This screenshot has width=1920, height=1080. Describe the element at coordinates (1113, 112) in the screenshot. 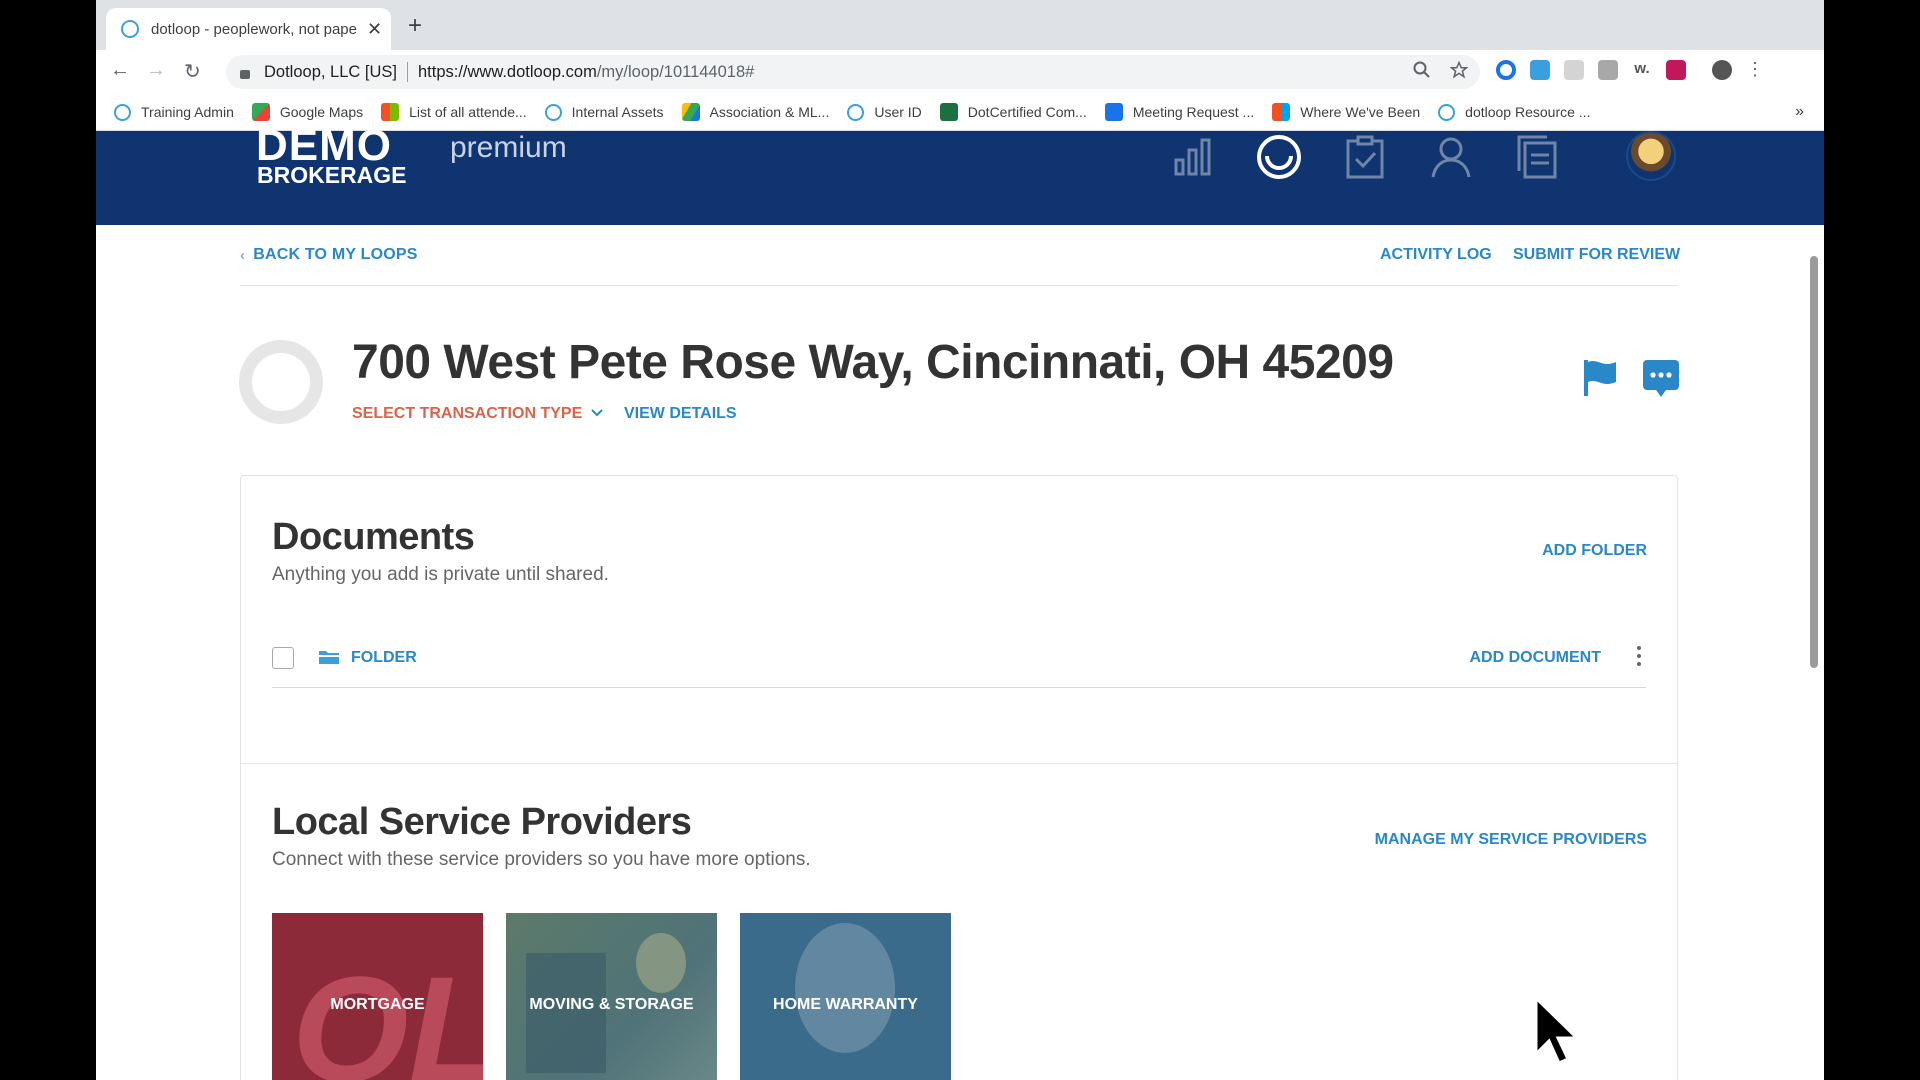

I see `calendar-app-icon` at that location.